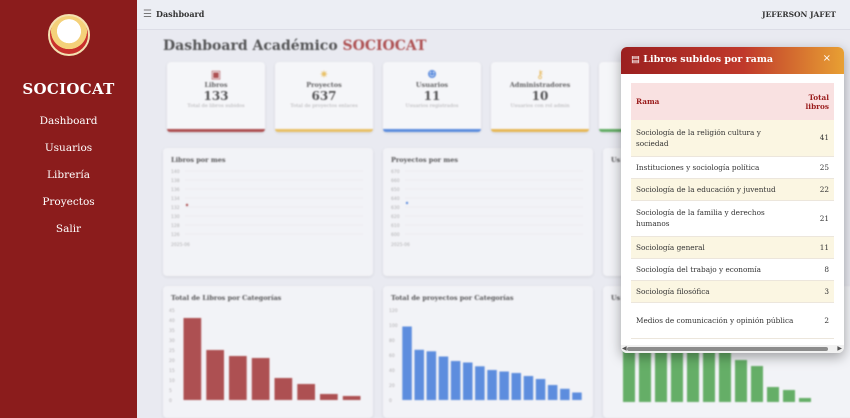 The image size is (850, 418). Describe the element at coordinates (817, 247) in the screenshot. I see `total-cell: 11` at that location.